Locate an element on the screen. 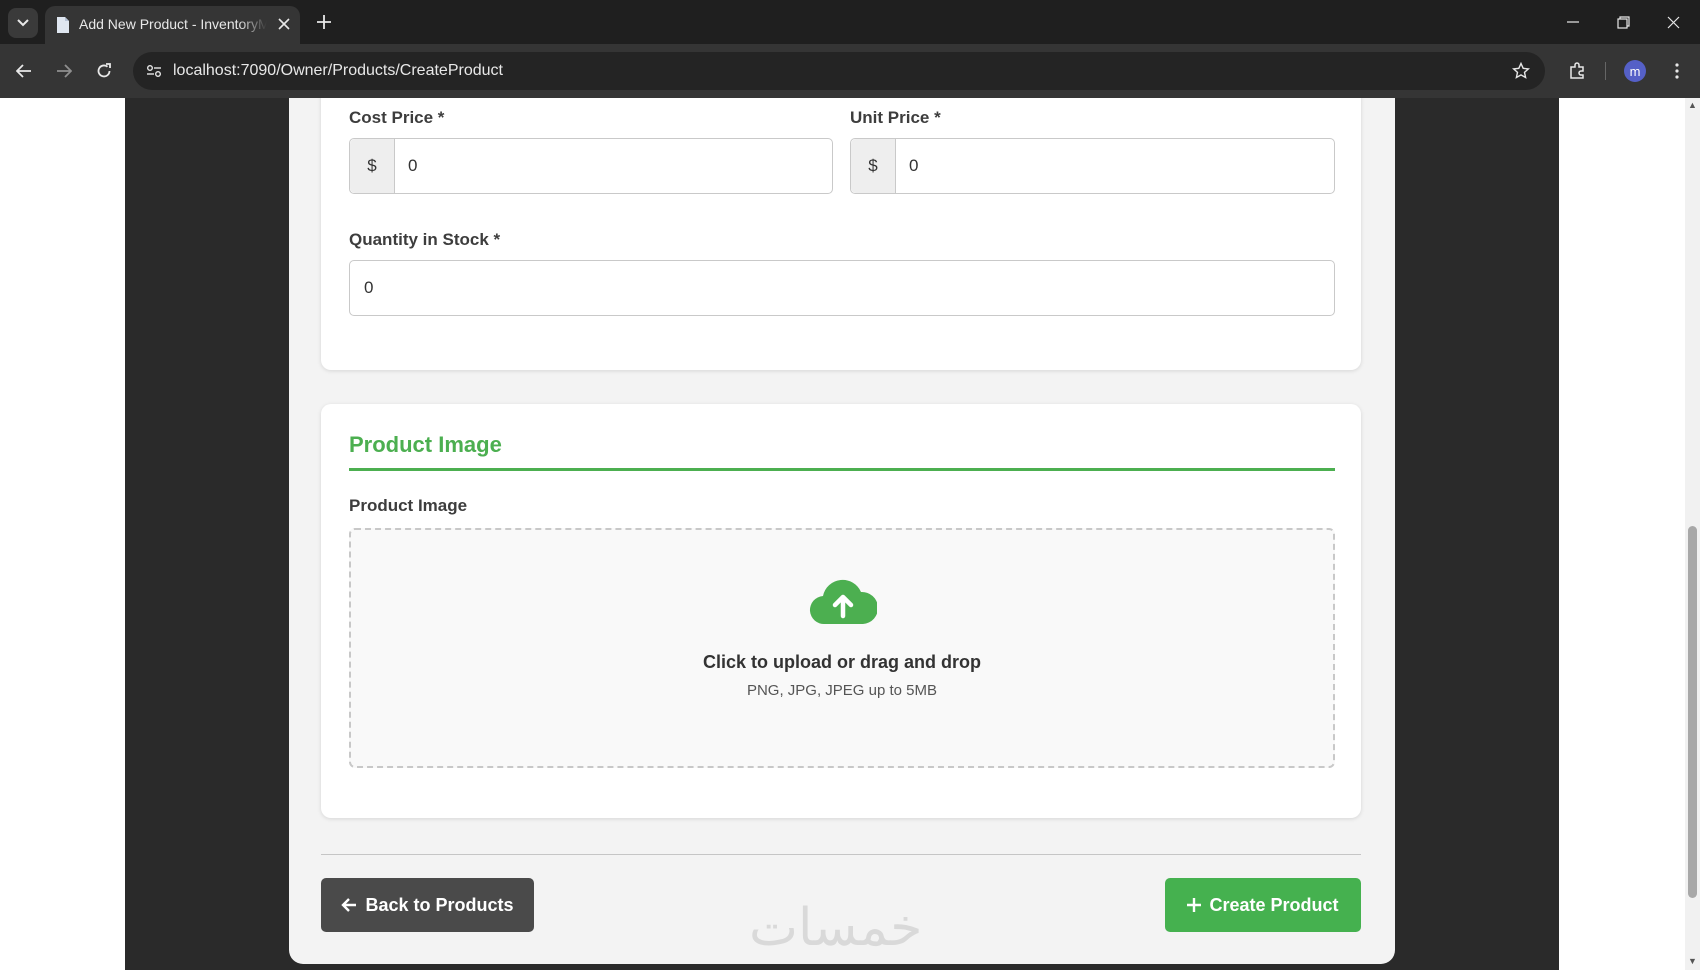 The image size is (1700, 970). browser-tab: Add New Product - InventoryMgmt is located at coordinates (172, 25).